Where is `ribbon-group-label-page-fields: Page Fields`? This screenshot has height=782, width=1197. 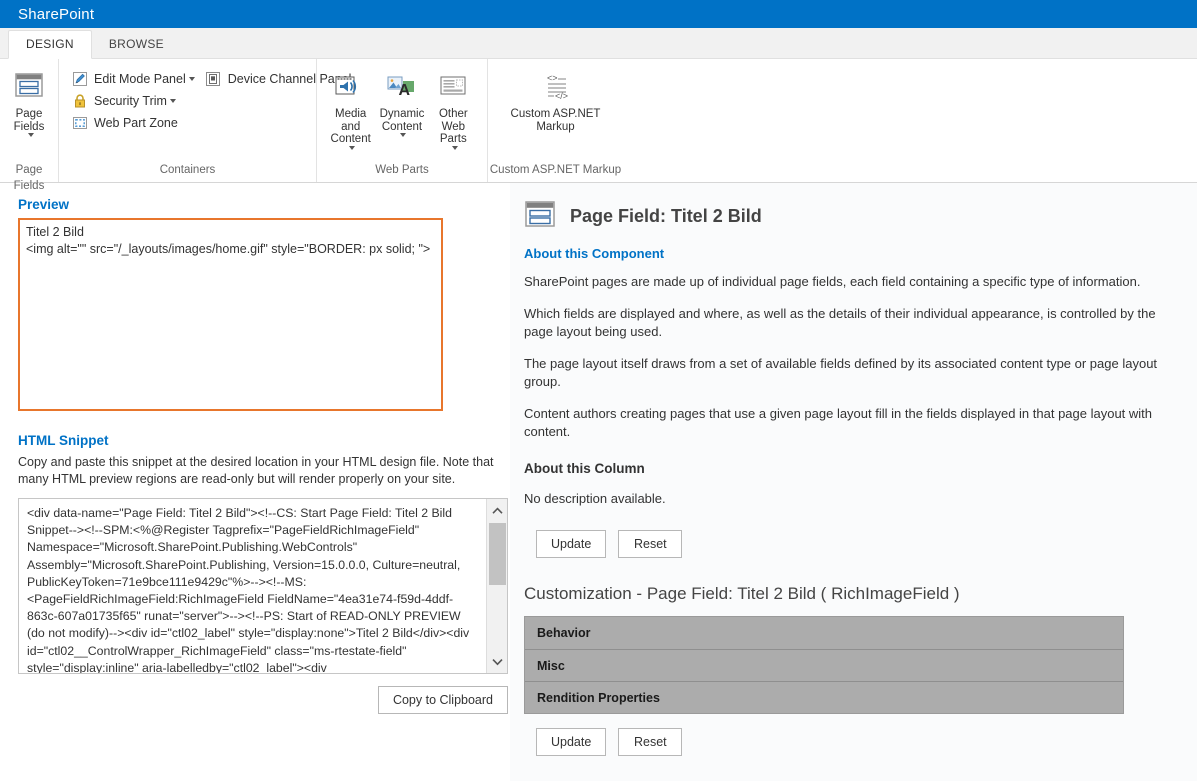
ribbon-group-label-page-fields: Page Fields is located at coordinates (29, 178).